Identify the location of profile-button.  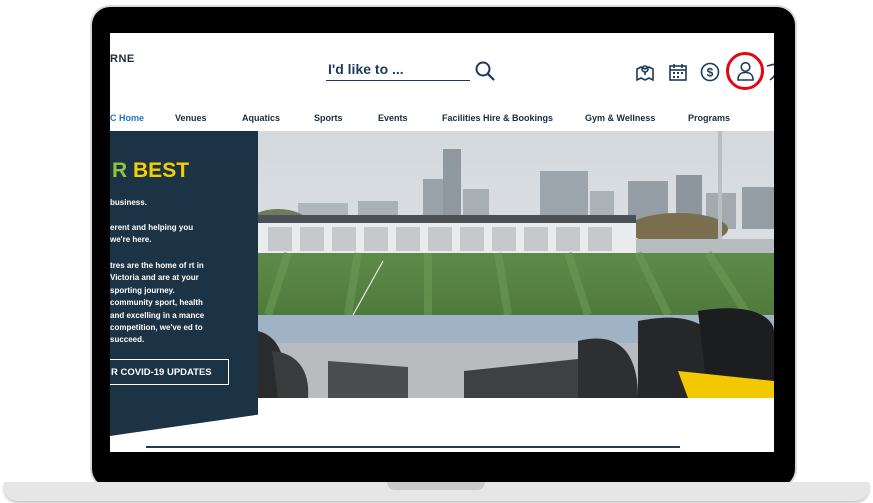
(745, 71).